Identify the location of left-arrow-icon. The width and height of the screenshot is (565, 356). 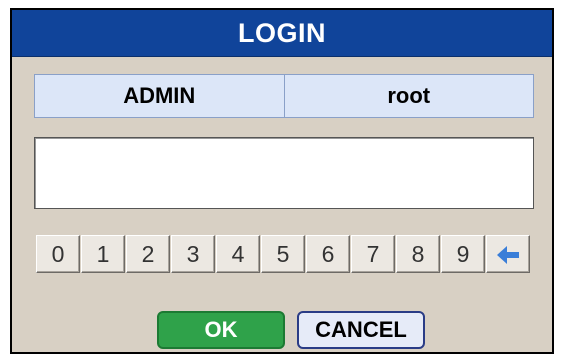
(508, 255).